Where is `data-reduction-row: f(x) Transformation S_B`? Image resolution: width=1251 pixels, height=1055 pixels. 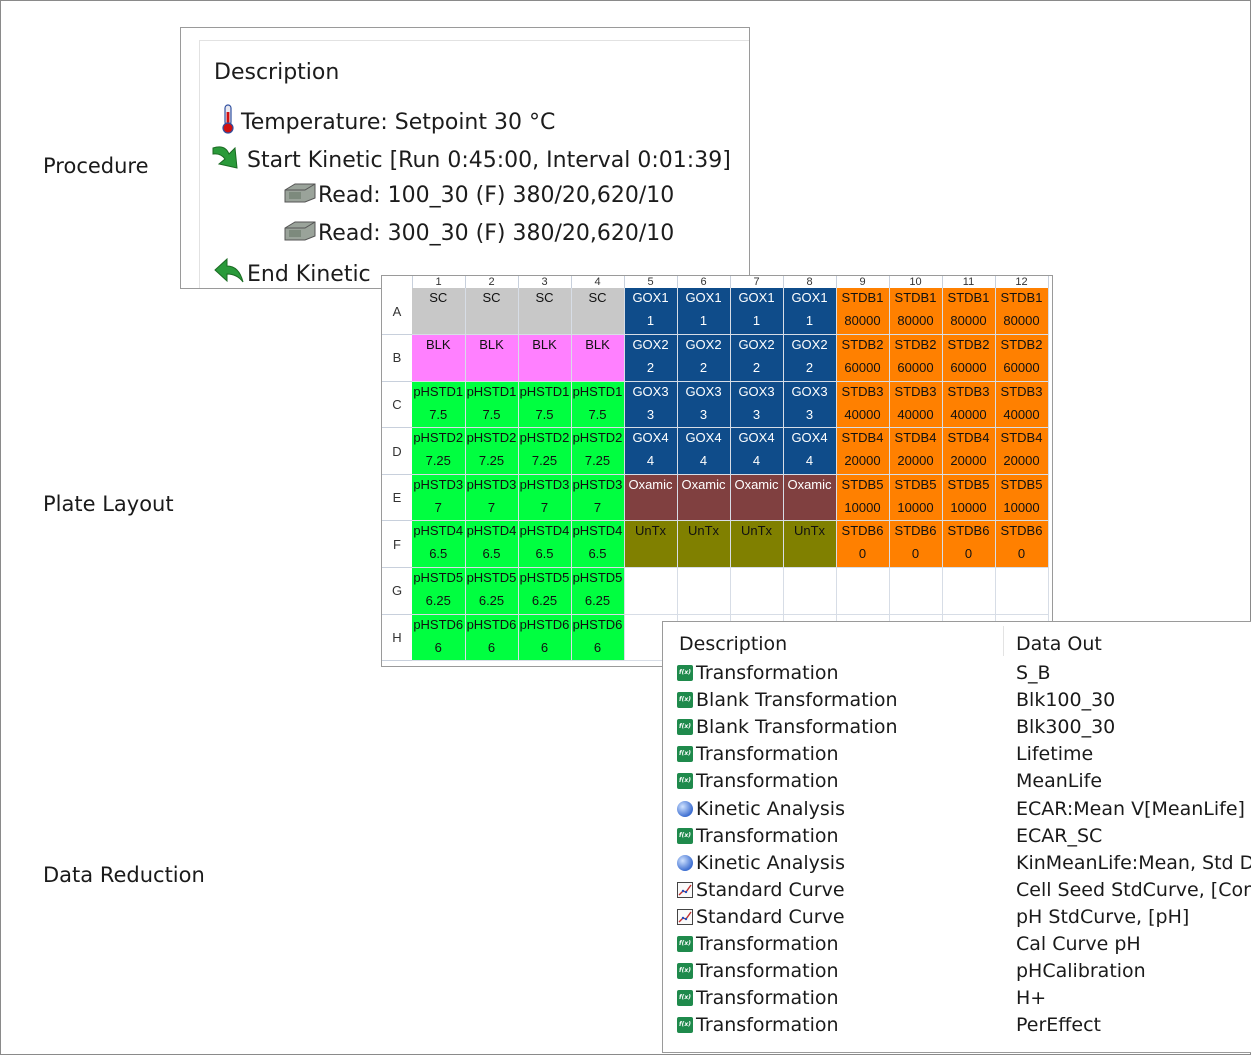 data-reduction-row: f(x) Transformation S_B is located at coordinates (957, 673).